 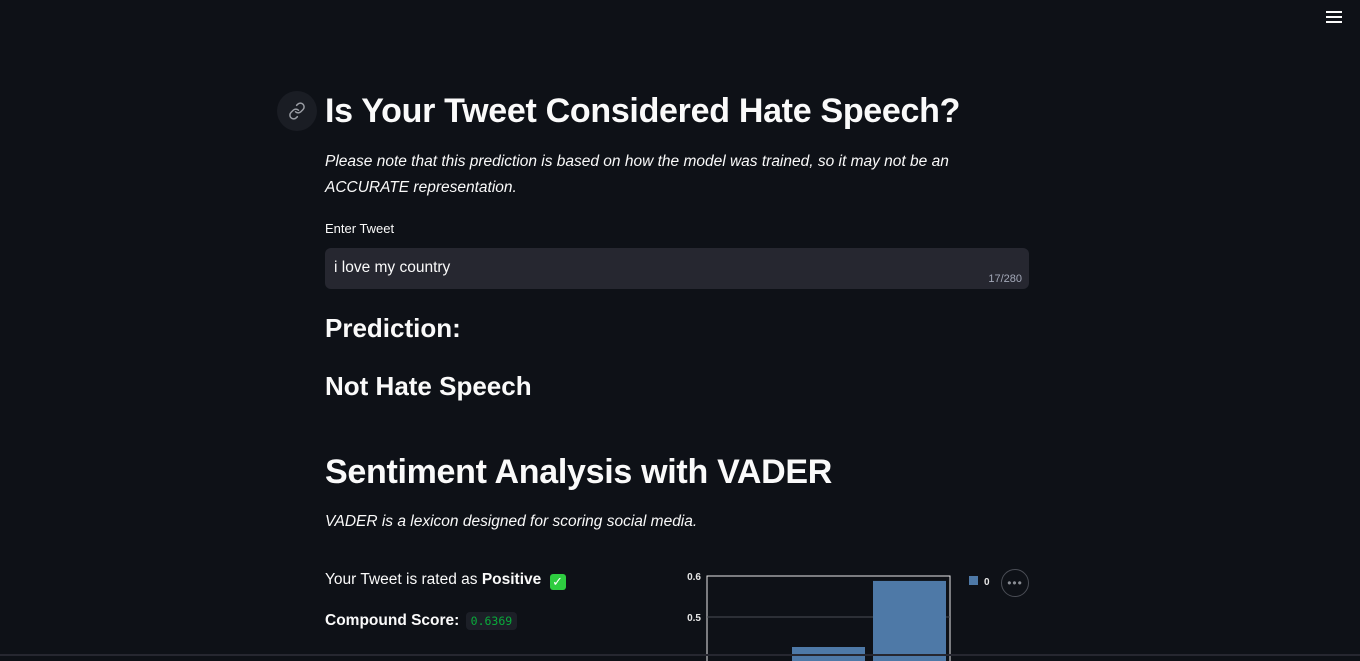 I want to click on compound-label: Compound Score:, so click(x=392, y=620).